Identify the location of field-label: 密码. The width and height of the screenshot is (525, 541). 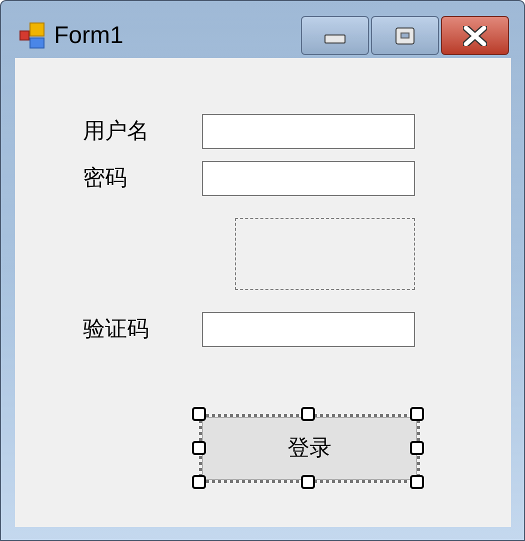
(105, 179).